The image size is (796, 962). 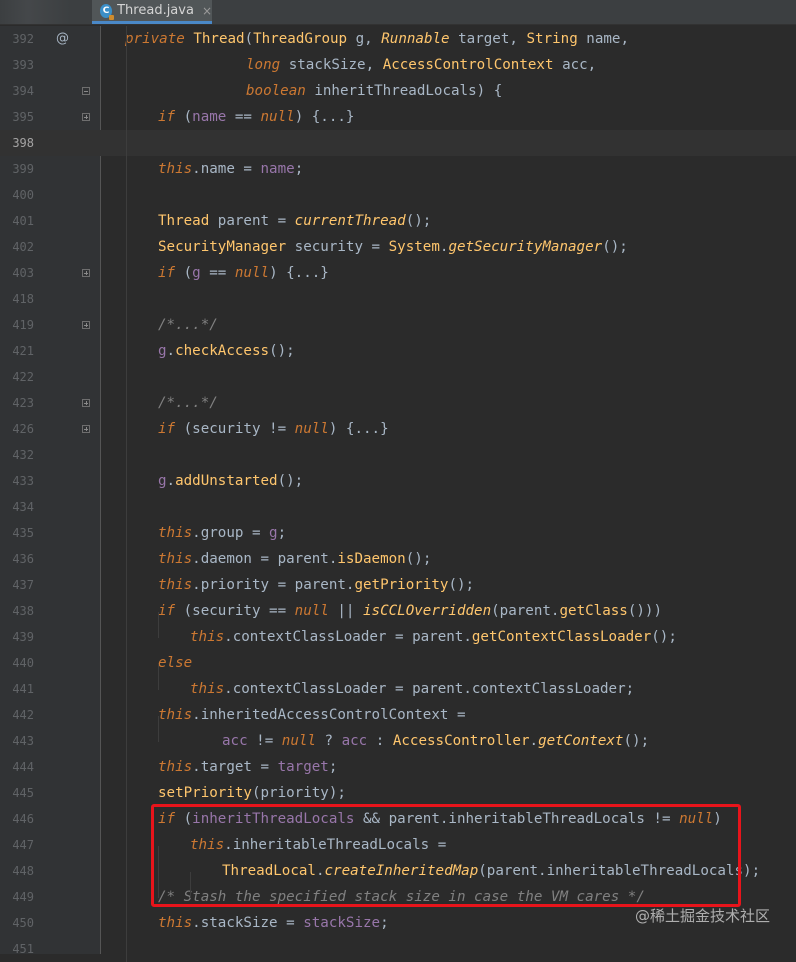 I want to click on code-line: 434, so click(x=398, y=507).